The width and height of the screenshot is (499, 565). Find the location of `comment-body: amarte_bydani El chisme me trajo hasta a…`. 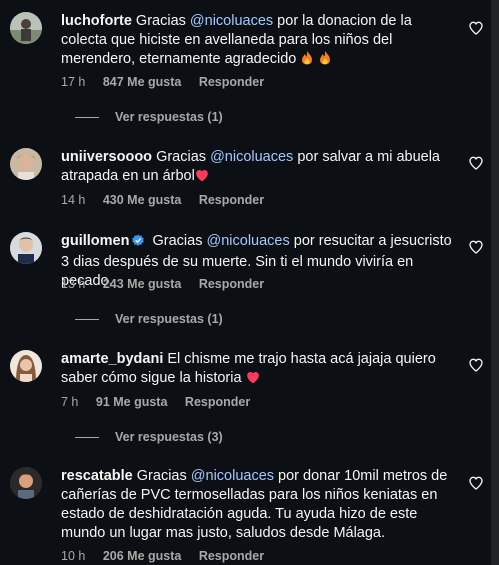

comment-body: amarte_bydani El chisme me trajo hasta a… is located at coordinates (261, 370).